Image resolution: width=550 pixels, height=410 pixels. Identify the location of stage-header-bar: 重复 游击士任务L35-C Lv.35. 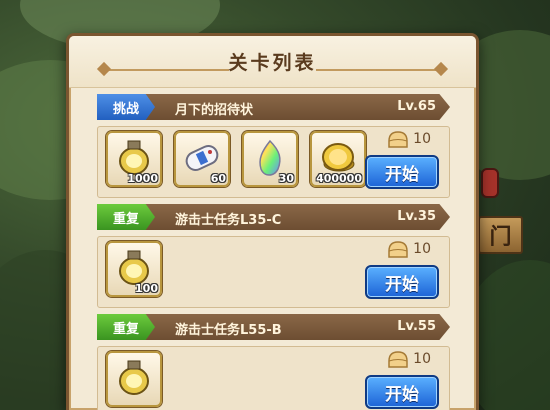
(273, 217).